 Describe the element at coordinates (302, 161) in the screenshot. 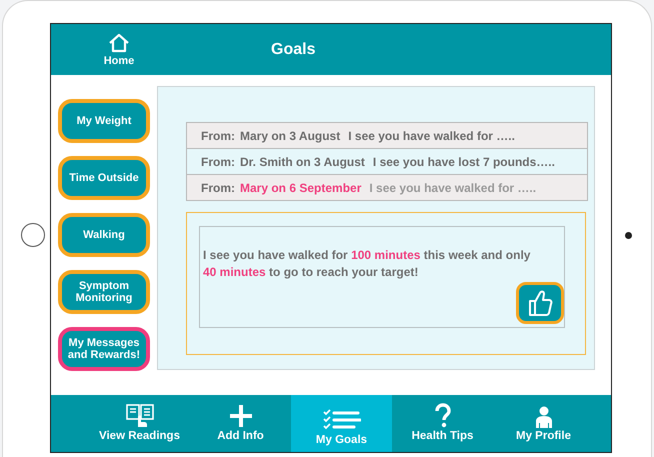

I see `message-sender: Dr. Smith on 3 August` at that location.